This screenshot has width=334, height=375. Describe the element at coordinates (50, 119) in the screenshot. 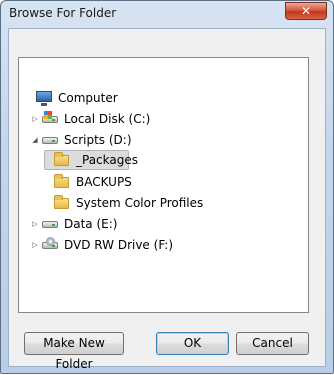

I see `windows-drive-icon` at that location.